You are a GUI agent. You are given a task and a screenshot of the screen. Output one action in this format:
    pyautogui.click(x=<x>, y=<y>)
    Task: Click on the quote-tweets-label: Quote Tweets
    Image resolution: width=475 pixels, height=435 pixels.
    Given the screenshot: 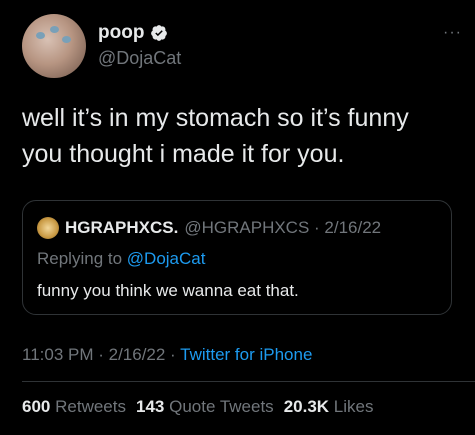 What is the action you would take?
    pyautogui.click(x=221, y=406)
    